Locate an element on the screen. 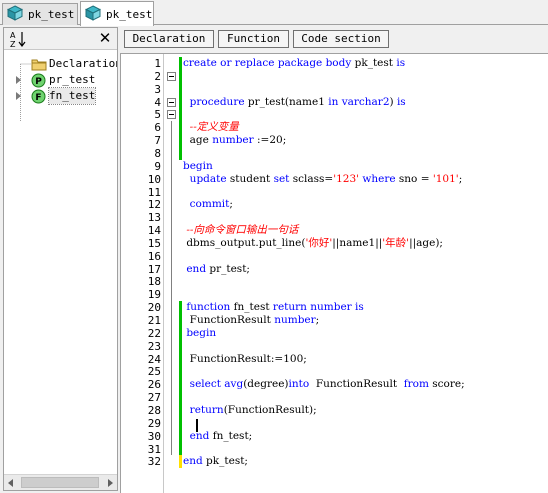 The width and height of the screenshot is (548, 493). line-number: 8 is located at coordinates (157, 153).